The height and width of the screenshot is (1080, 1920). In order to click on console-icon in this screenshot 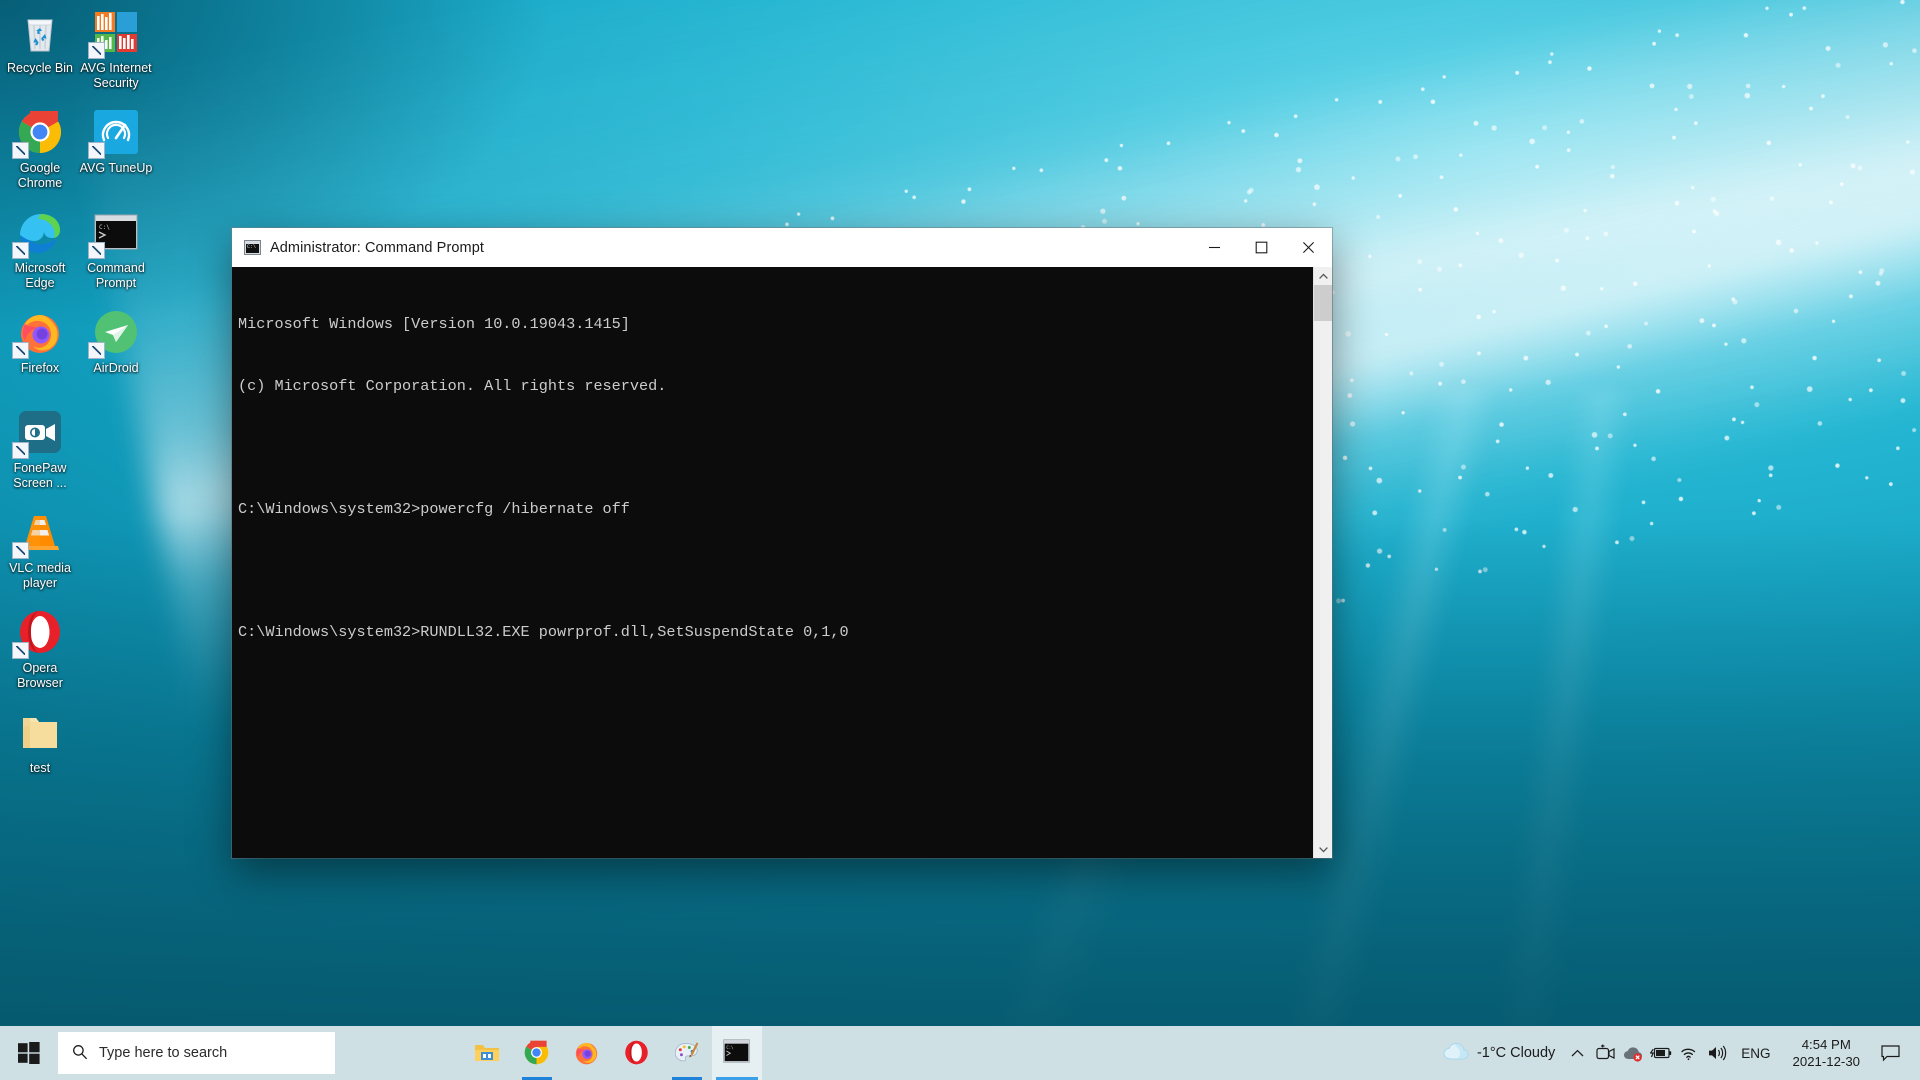, I will do `click(252, 247)`.